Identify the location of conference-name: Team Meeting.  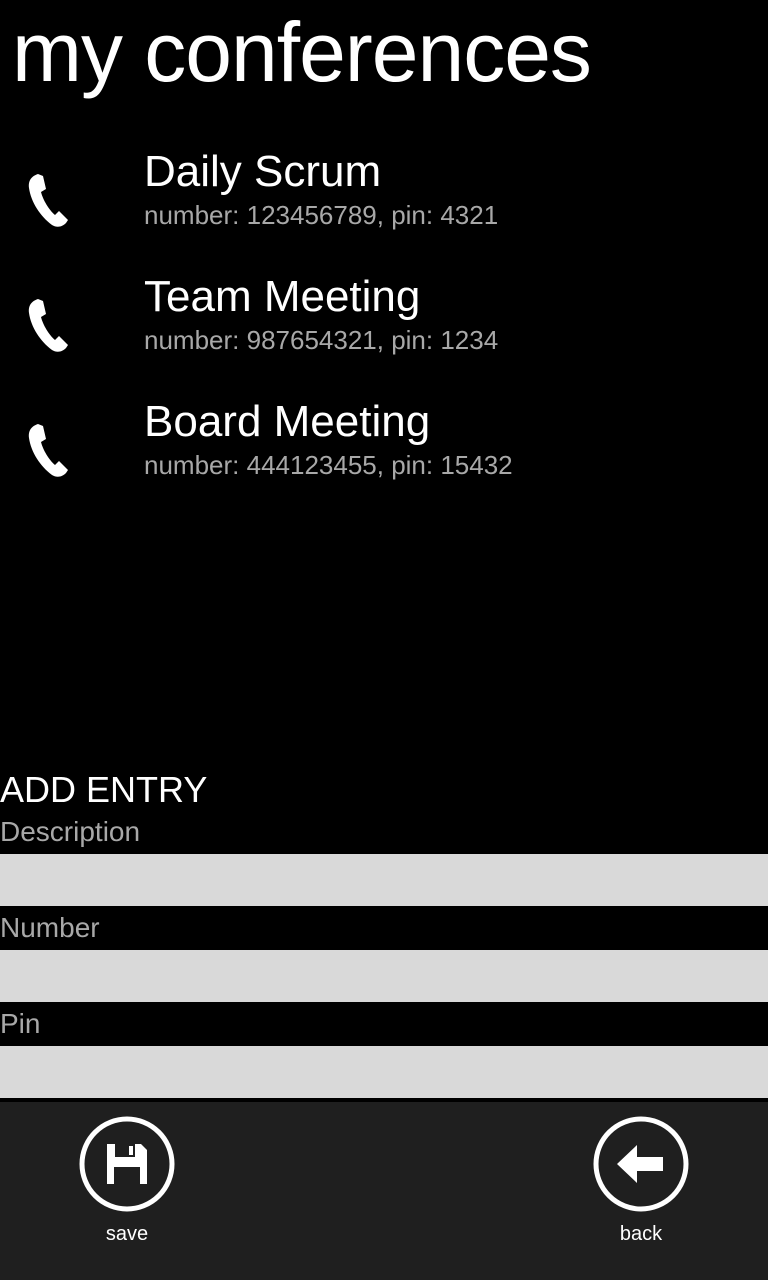
(282, 296).